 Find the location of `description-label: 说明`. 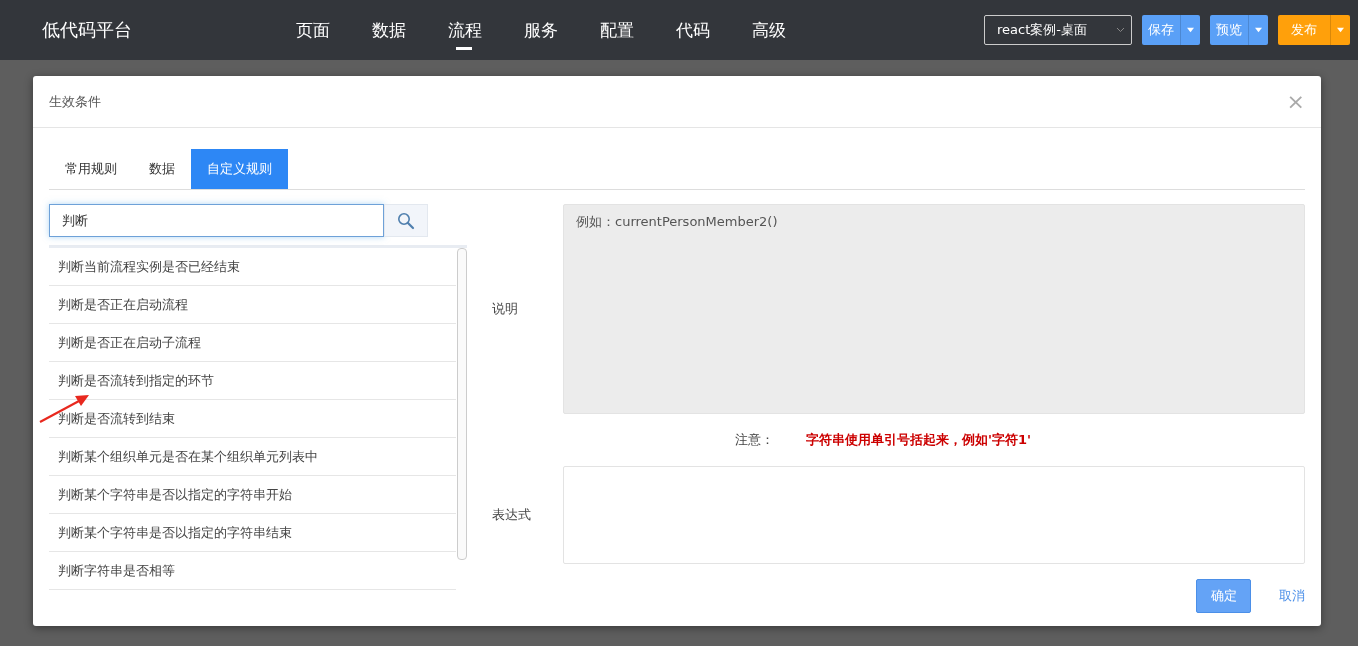

description-label: 说明 is located at coordinates (505, 309).